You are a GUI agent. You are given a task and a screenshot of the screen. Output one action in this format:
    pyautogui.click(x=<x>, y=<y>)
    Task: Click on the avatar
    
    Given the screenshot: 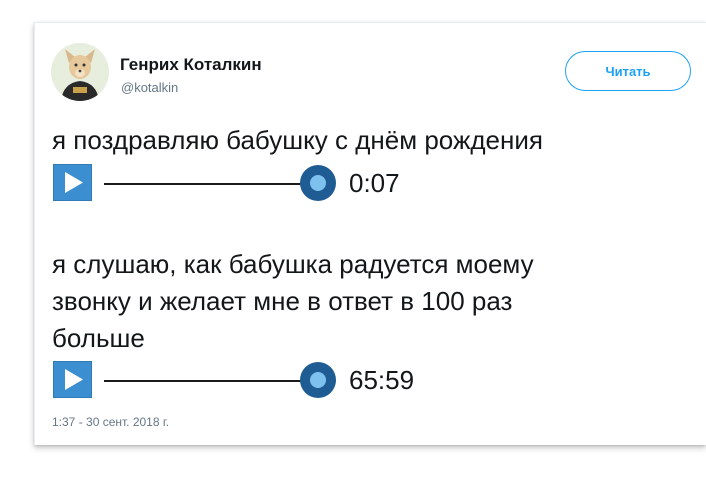 What is the action you would take?
    pyautogui.click(x=80, y=72)
    